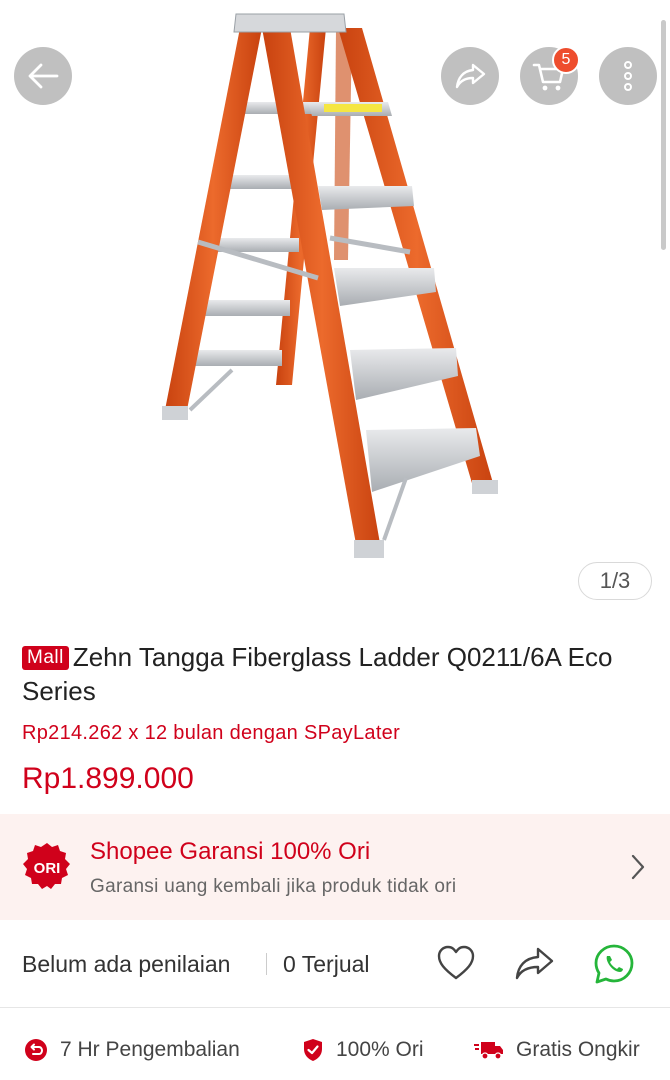 Image resolution: width=670 pixels, height=1080 pixels. What do you see at coordinates (36, 1050) in the screenshot?
I see `return-icon` at bounding box center [36, 1050].